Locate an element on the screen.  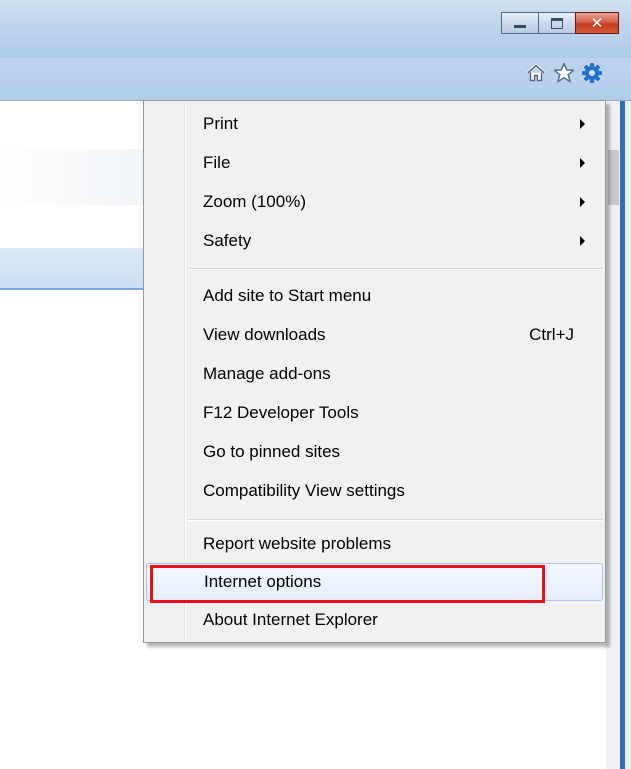
menu-item-label: Internet options is located at coordinates (263, 581).